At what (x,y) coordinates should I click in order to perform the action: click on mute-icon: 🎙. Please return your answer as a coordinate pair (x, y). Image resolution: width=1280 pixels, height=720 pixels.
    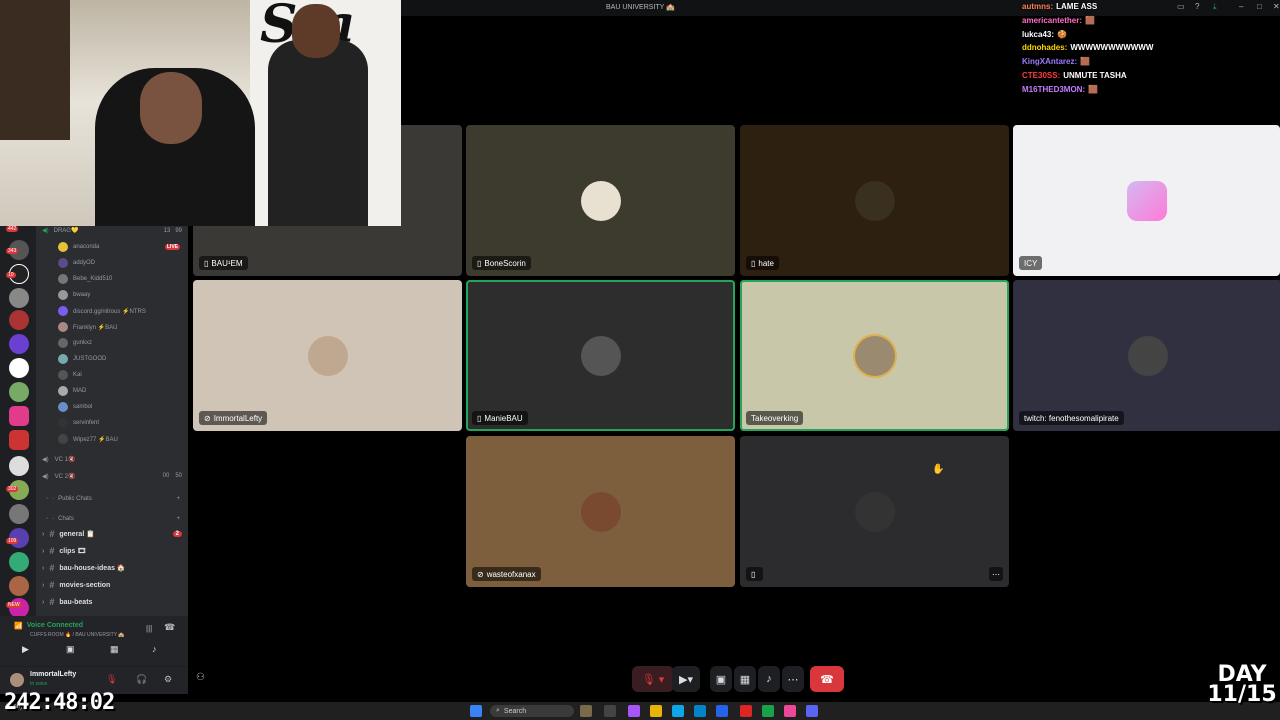
    Looking at the image, I should click on (111, 679).